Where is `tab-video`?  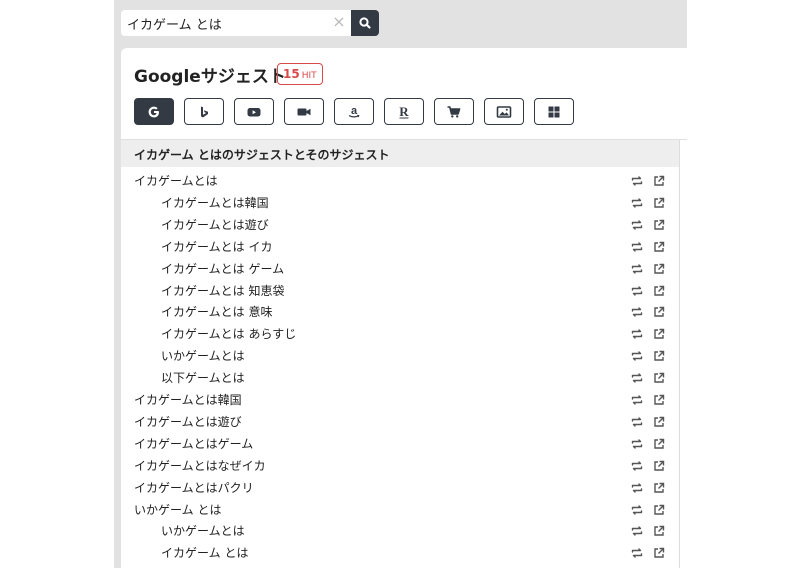 tab-video is located at coordinates (304, 111).